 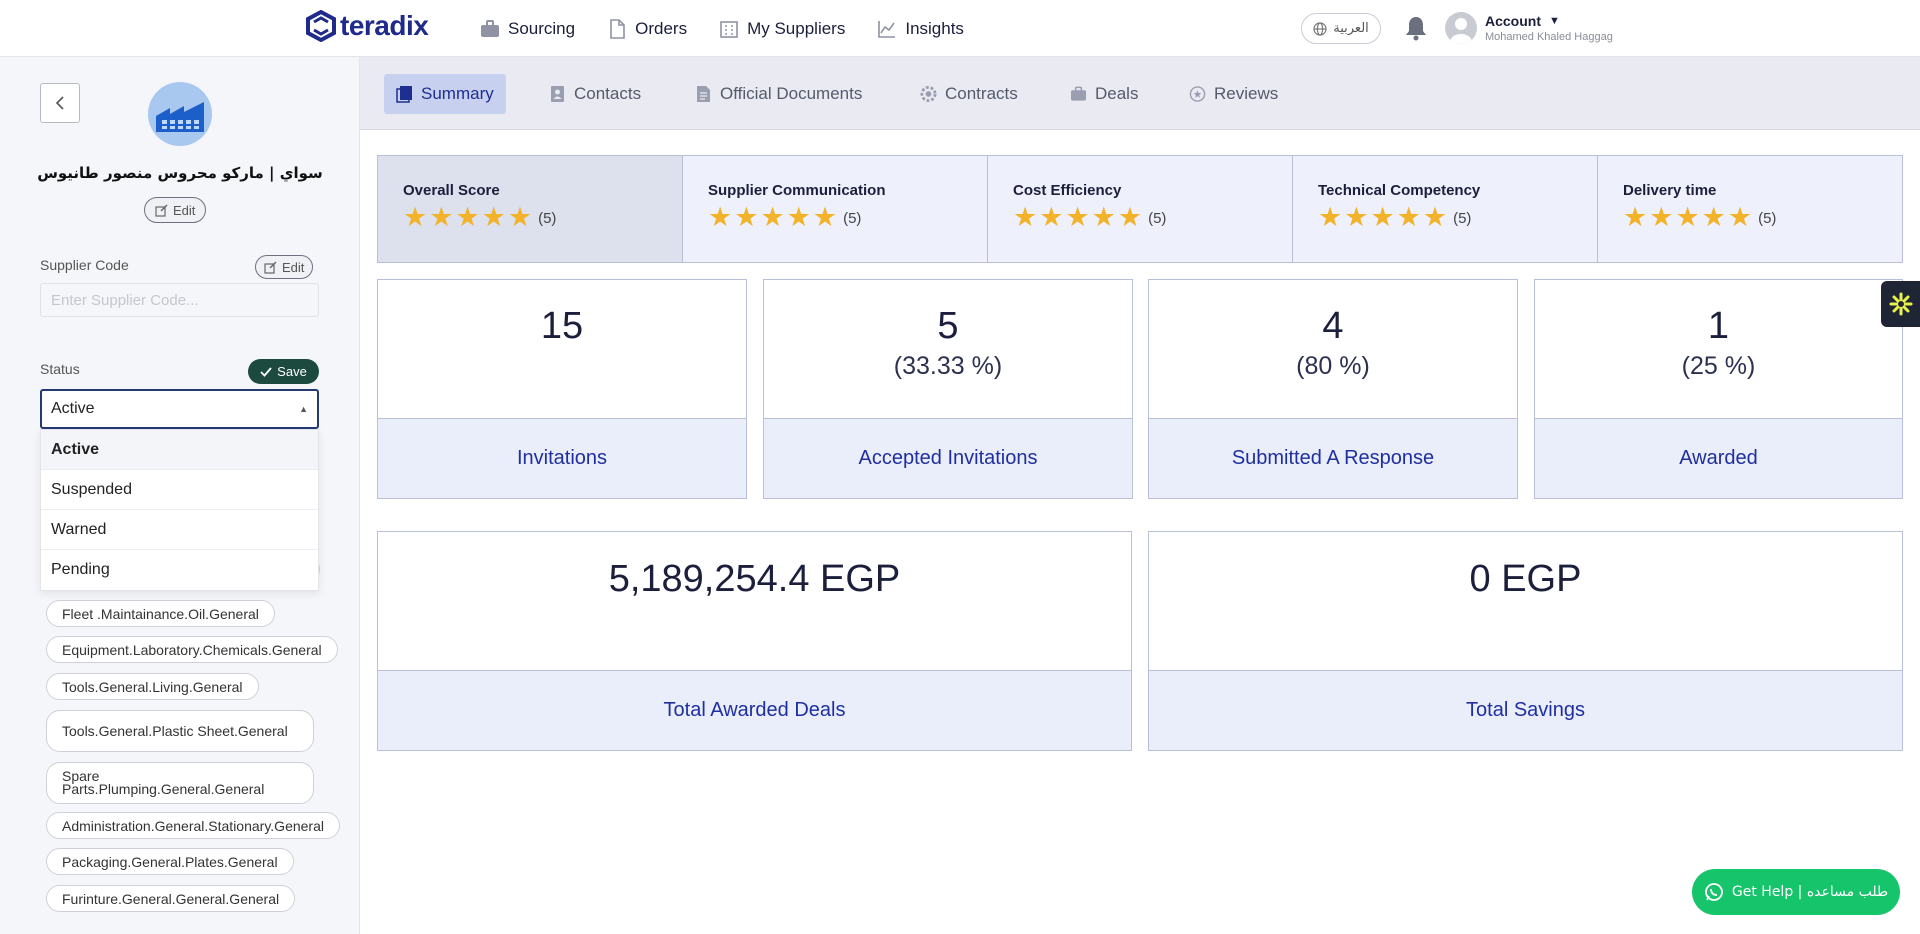 I want to click on tab-deals-label: Deals, so click(x=1117, y=93).